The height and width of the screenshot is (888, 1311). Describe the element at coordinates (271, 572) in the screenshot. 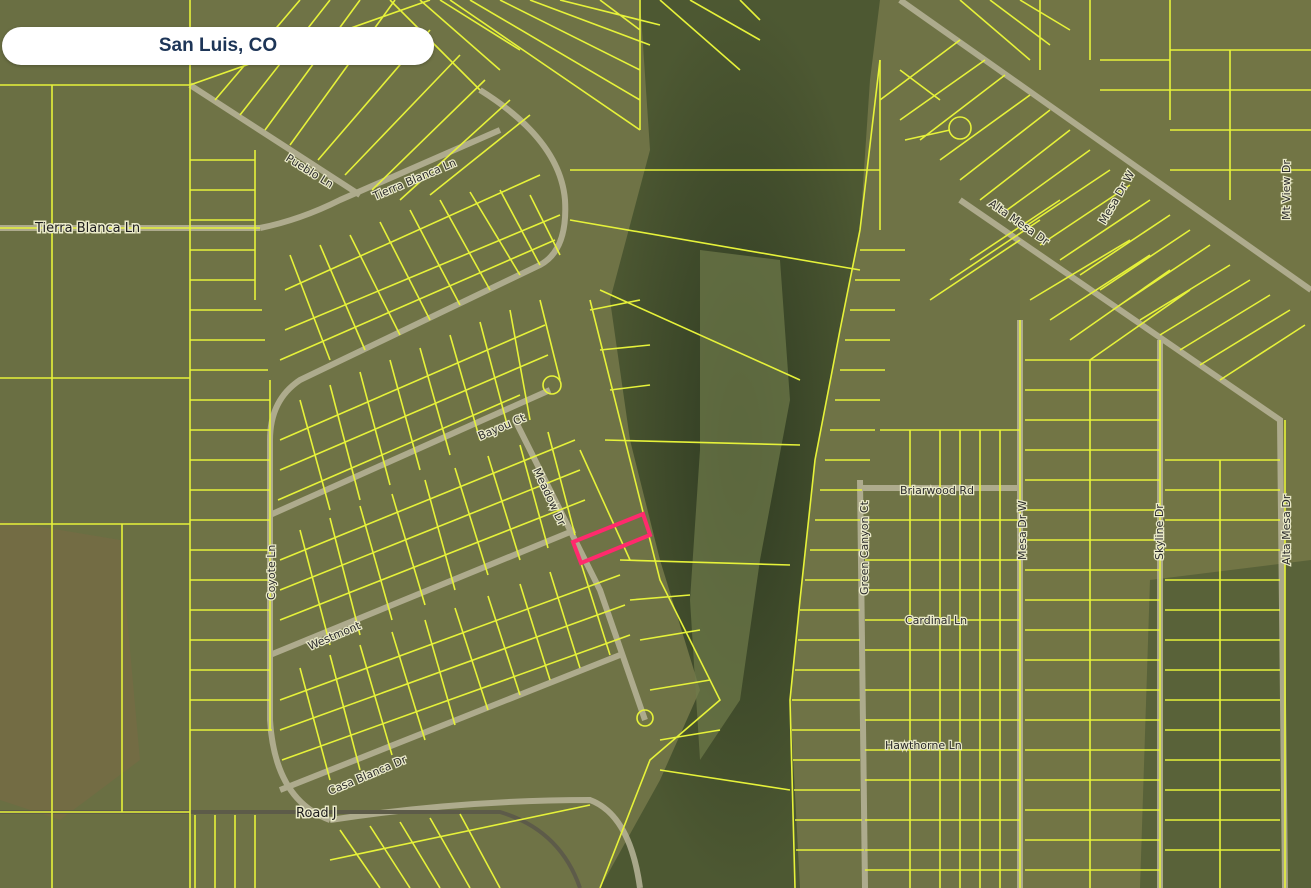

I see `label-coyote-ln: Coyote Ln` at that location.